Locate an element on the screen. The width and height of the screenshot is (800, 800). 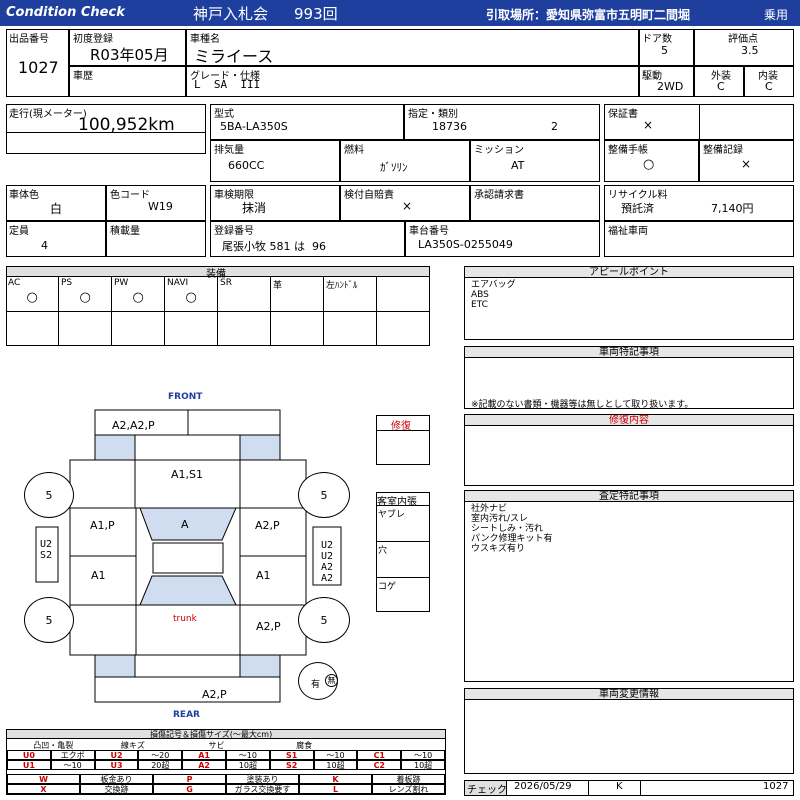
appeal-line: エアバッグ is located at coordinates (493, 285).